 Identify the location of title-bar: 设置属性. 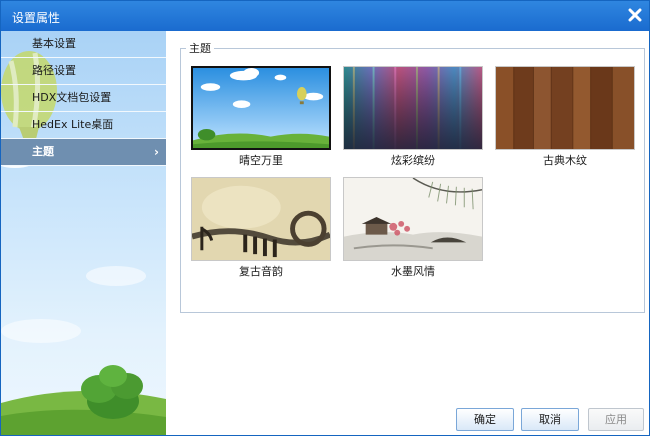
(325, 16).